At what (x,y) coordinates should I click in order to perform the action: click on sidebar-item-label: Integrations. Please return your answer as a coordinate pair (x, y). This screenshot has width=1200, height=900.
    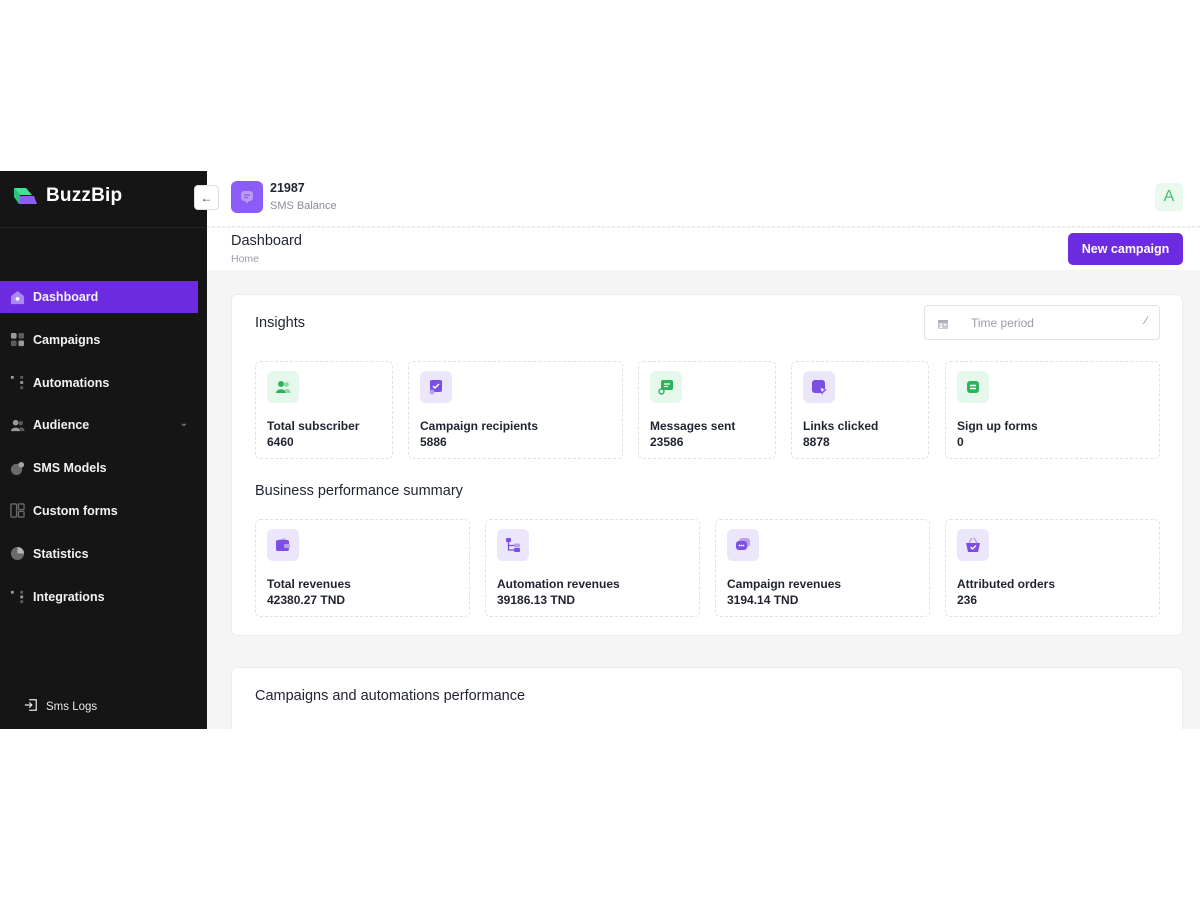
    Looking at the image, I should click on (69, 596).